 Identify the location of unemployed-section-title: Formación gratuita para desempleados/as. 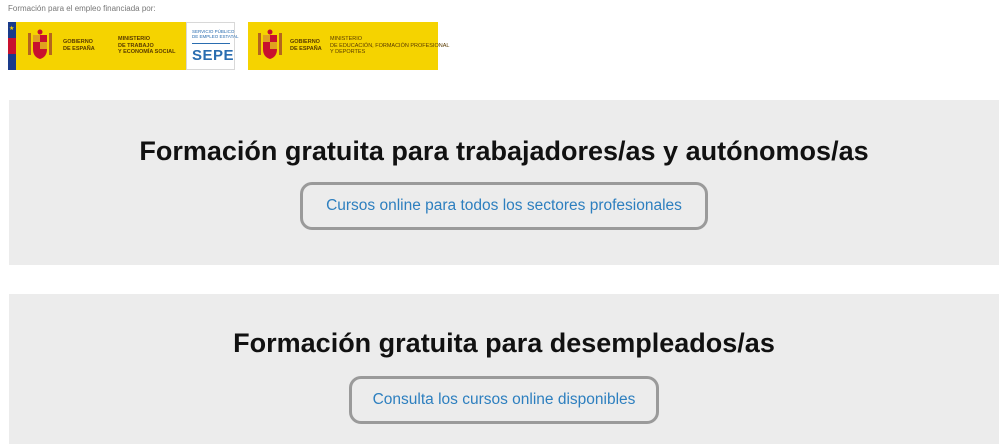
(504, 343).